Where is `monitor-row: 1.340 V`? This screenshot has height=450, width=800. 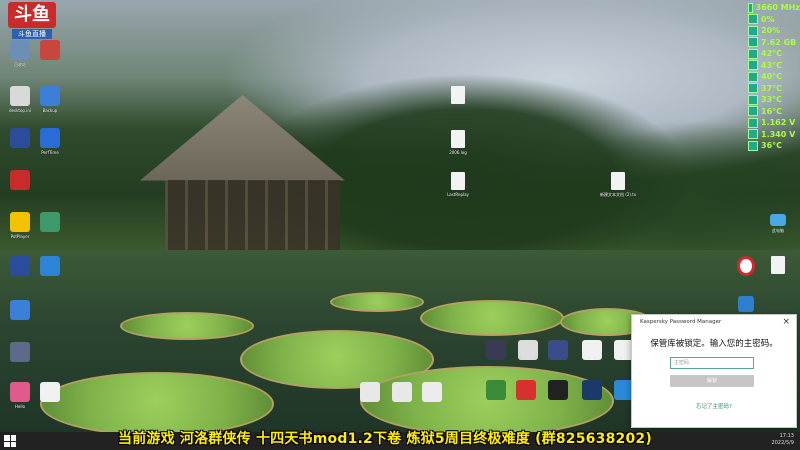
monitor-row: 1.340 V is located at coordinates (774, 135).